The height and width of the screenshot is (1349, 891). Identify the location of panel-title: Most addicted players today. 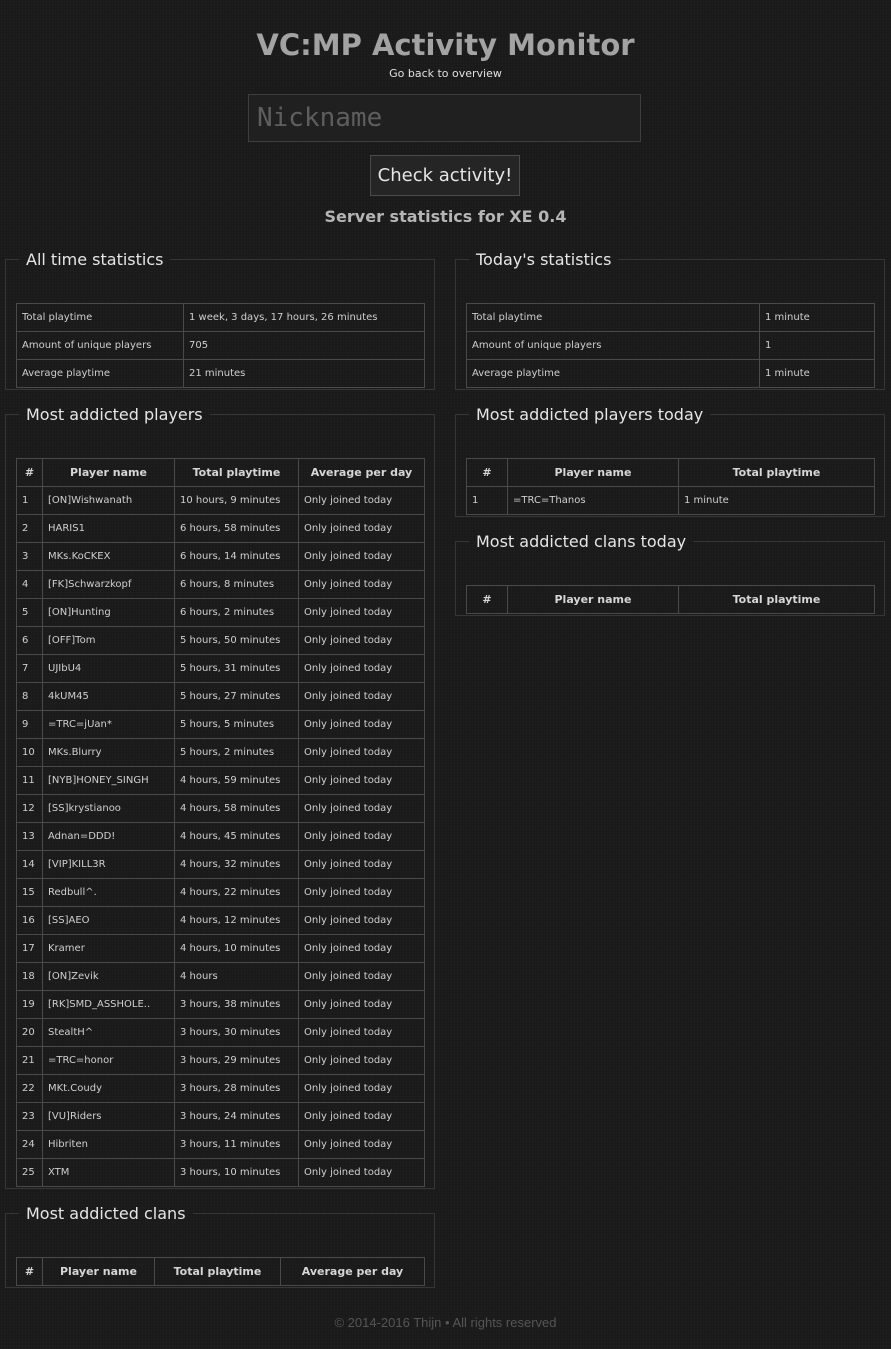
(590, 414).